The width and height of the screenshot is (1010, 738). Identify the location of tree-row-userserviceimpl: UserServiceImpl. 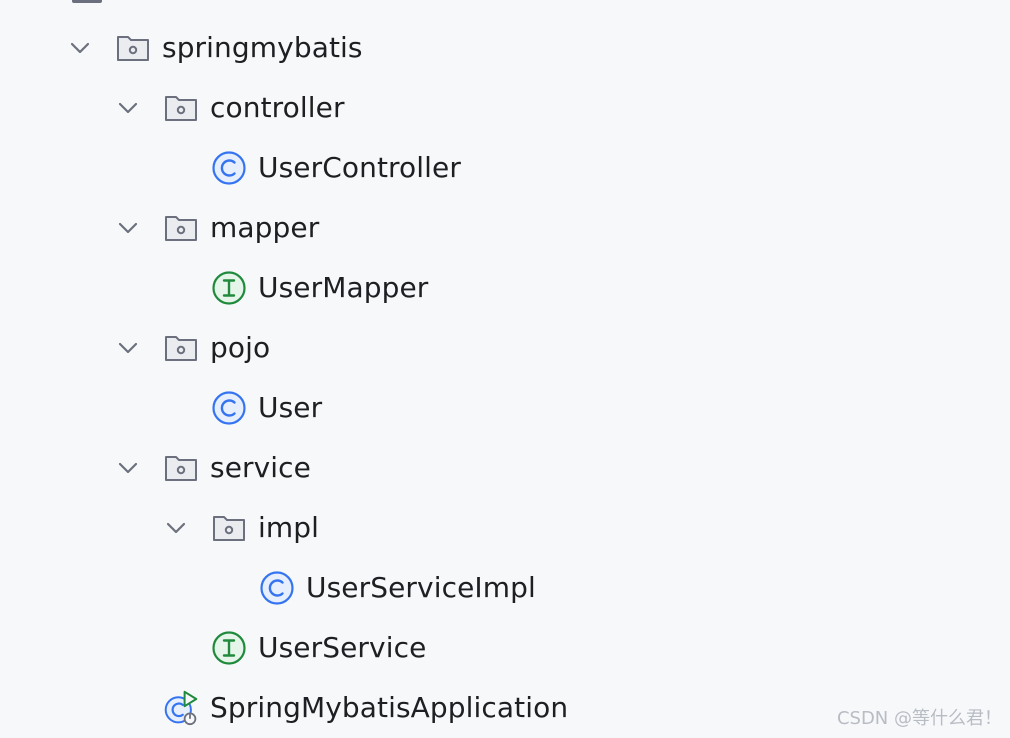
(505, 588).